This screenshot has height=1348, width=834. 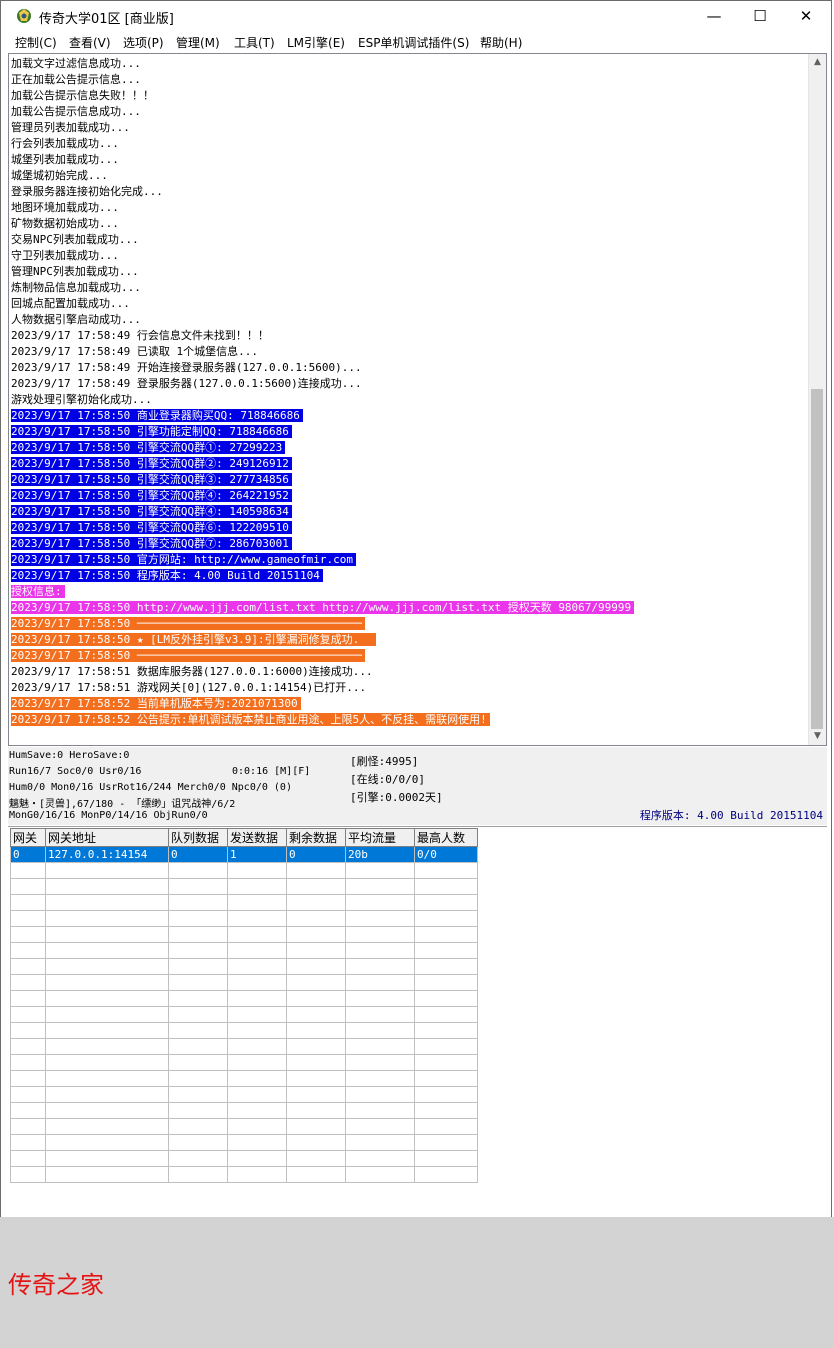 I want to click on log-line: 2023/9/17 17:58:50 引擎交流QQ群④: 140598634, so click(x=408, y=512).